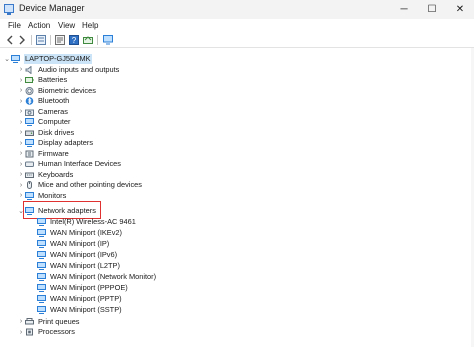 The height and width of the screenshot is (347, 474). Describe the element at coordinates (237, 26) in the screenshot. I see `menu-bar: File Action View Help` at that location.